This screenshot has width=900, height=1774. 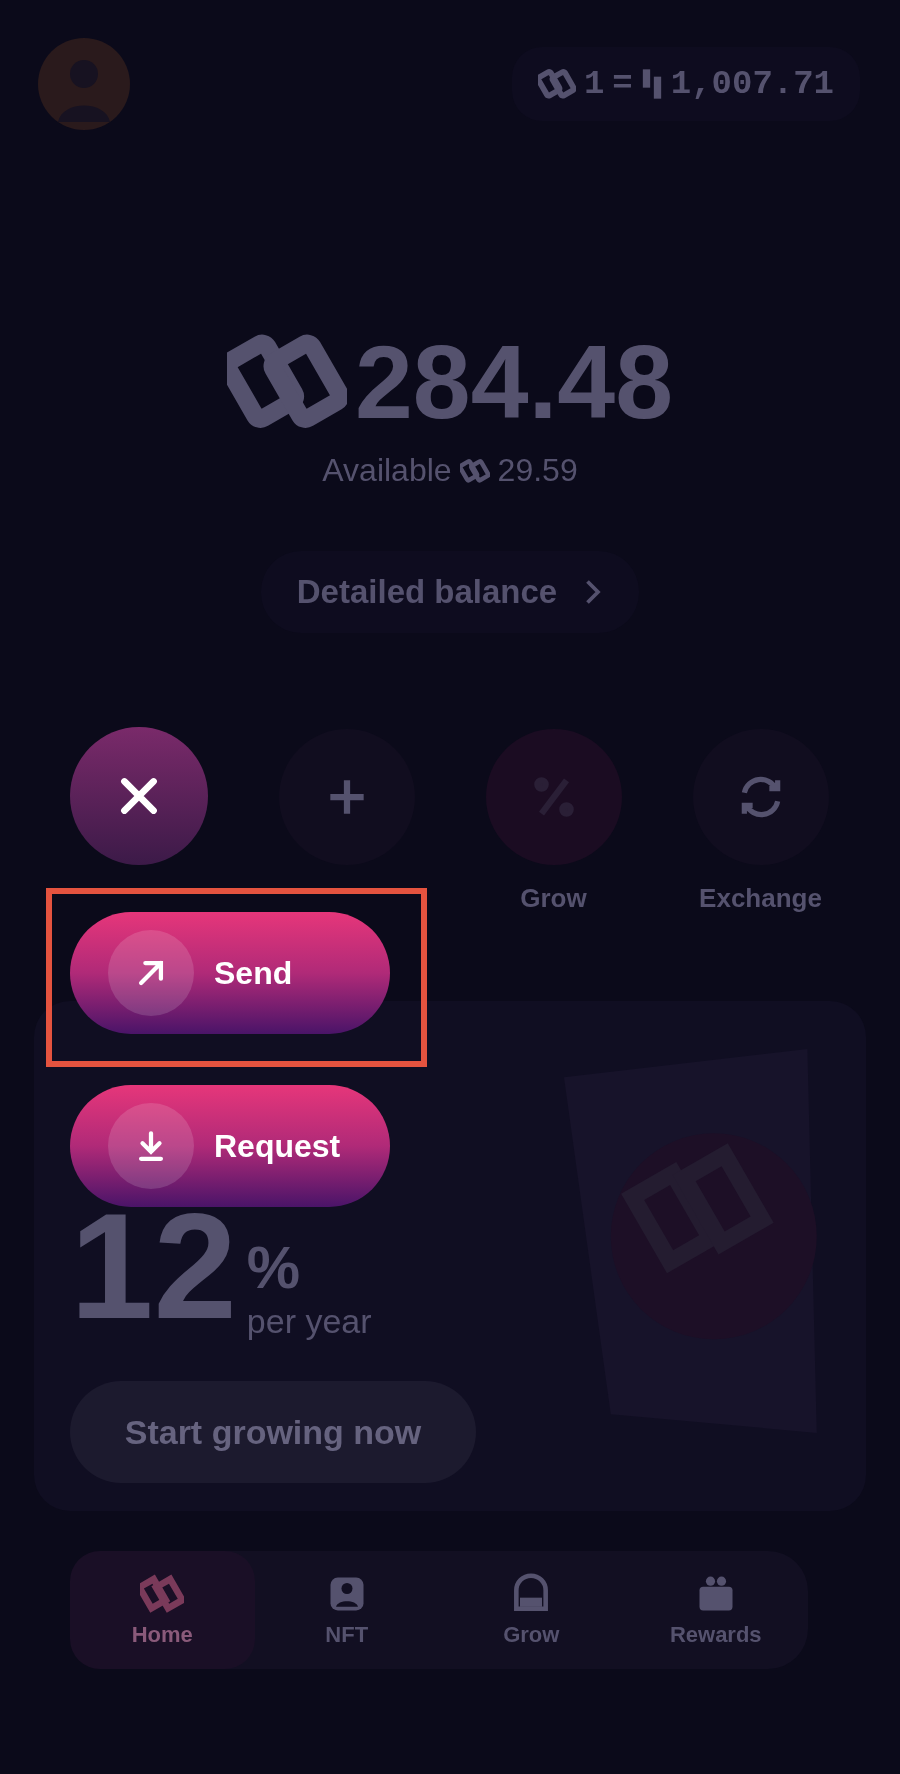 What do you see at coordinates (162, 1594) in the screenshot?
I see `logo-icon` at bounding box center [162, 1594].